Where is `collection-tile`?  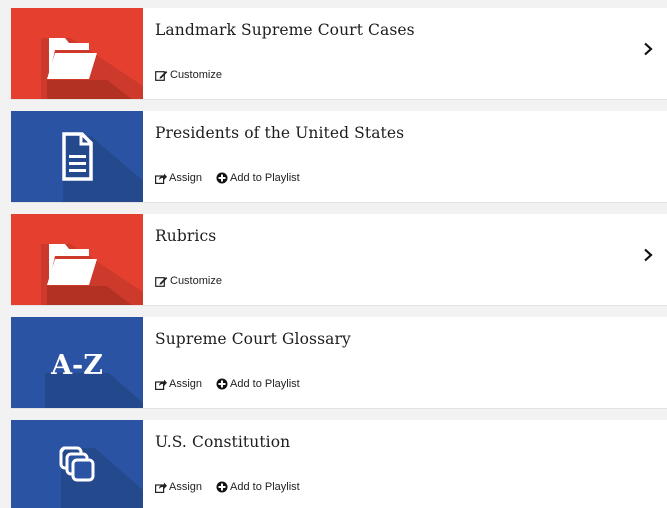
collection-tile is located at coordinates (77, 464).